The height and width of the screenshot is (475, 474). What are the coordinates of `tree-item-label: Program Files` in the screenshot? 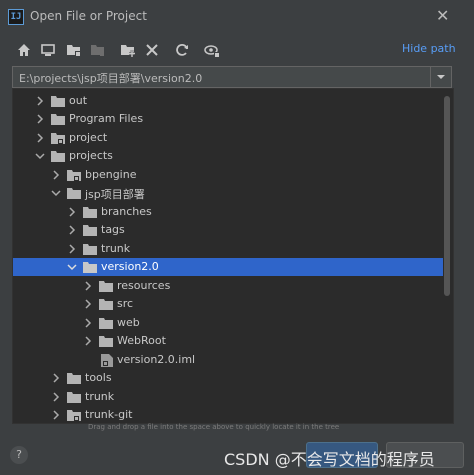 It's located at (106, 118).